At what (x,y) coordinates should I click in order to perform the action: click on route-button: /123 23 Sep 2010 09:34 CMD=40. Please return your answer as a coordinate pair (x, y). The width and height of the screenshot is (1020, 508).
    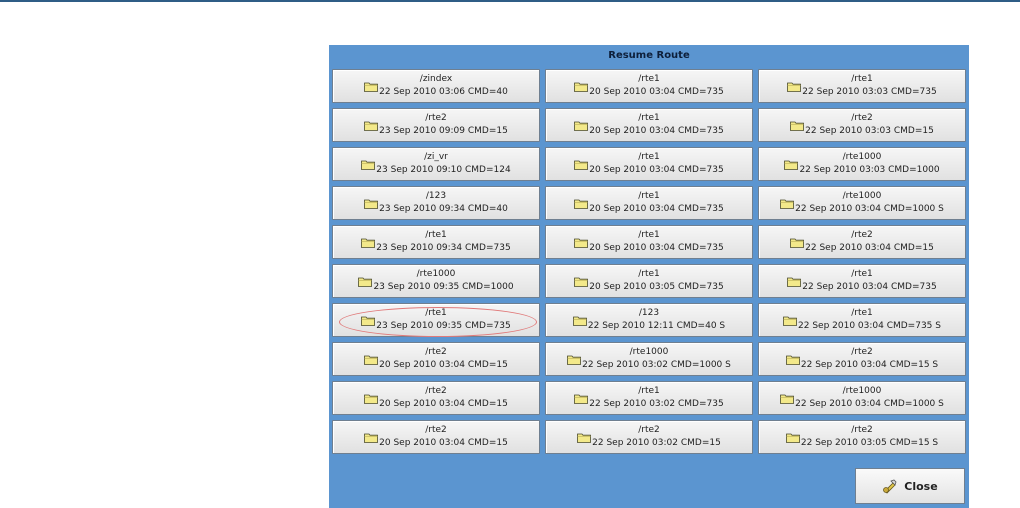
    Looking at the image, I should click on (436, 203).